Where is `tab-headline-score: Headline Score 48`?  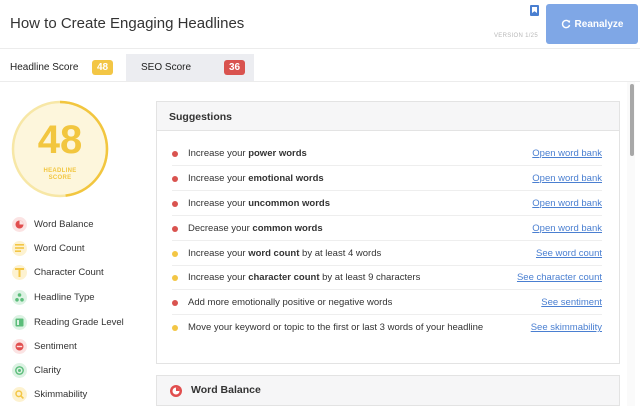
tab-headline-score: Headline Score 48 is located at coordinates (63, 67).